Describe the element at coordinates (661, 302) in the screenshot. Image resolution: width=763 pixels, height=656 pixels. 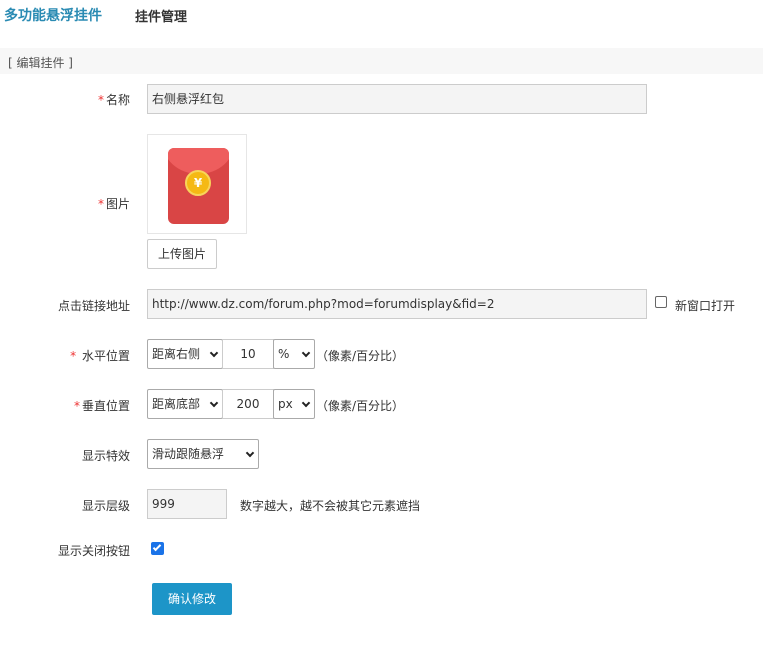
I see `new-window-checkbox` at that location.